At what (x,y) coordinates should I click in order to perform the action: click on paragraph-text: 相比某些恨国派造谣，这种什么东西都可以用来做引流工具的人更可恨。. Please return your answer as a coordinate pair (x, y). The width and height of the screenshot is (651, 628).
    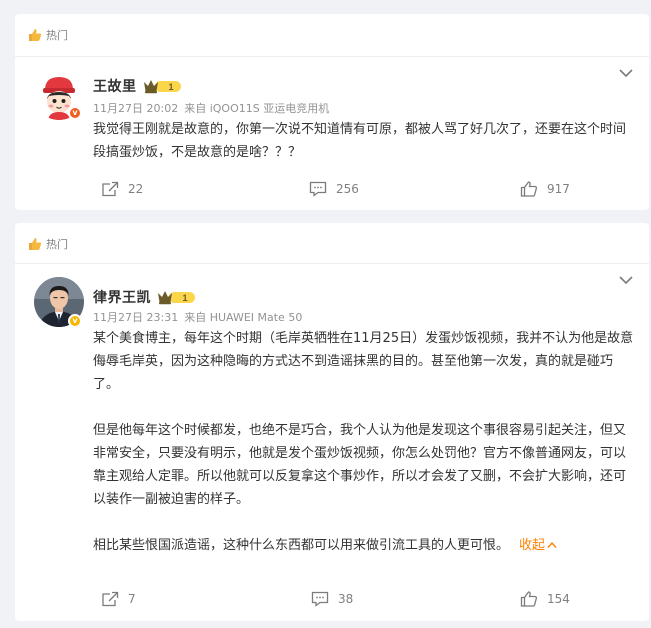
    Looking at the image, I should click on (301, 545).